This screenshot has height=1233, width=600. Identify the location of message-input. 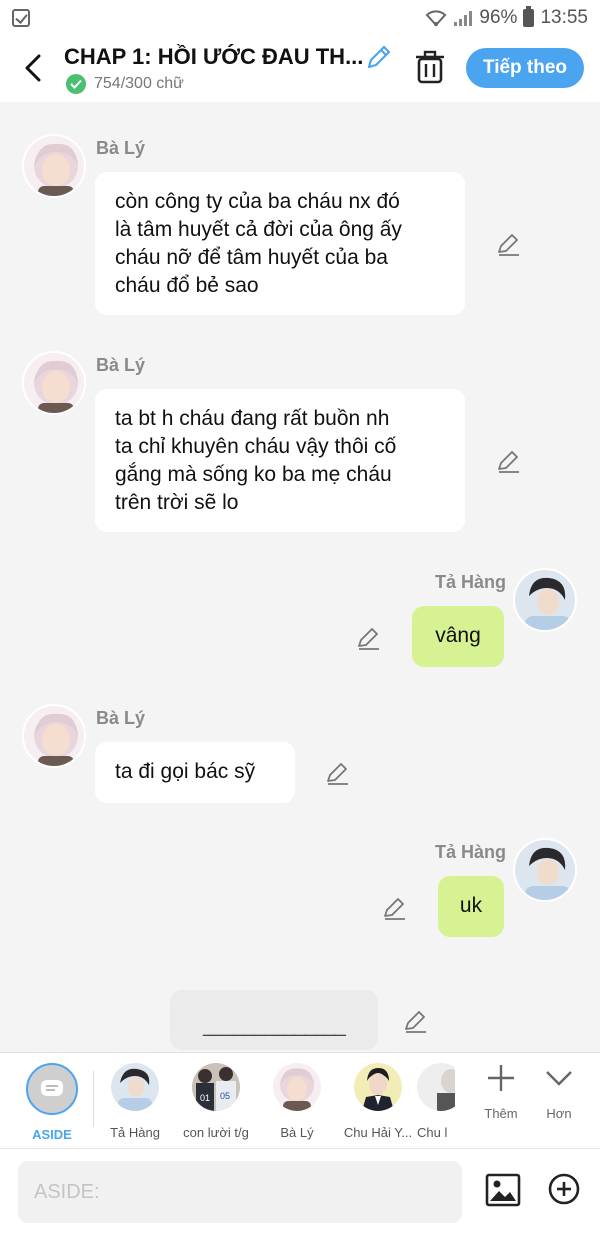
(240, 1192).